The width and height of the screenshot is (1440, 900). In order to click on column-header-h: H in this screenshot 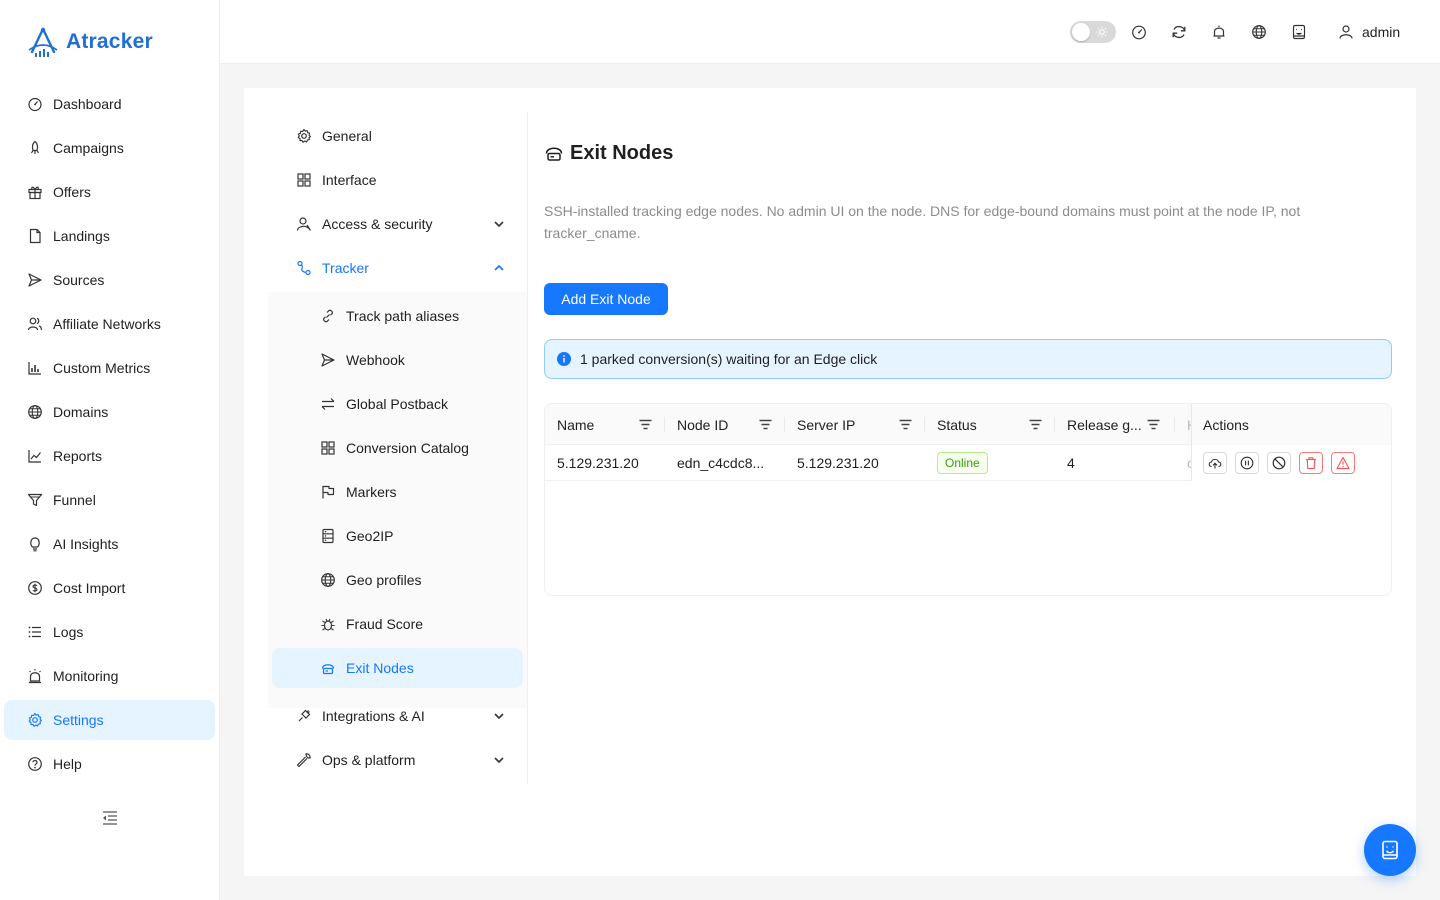, I will do `click(1183, 424)`.